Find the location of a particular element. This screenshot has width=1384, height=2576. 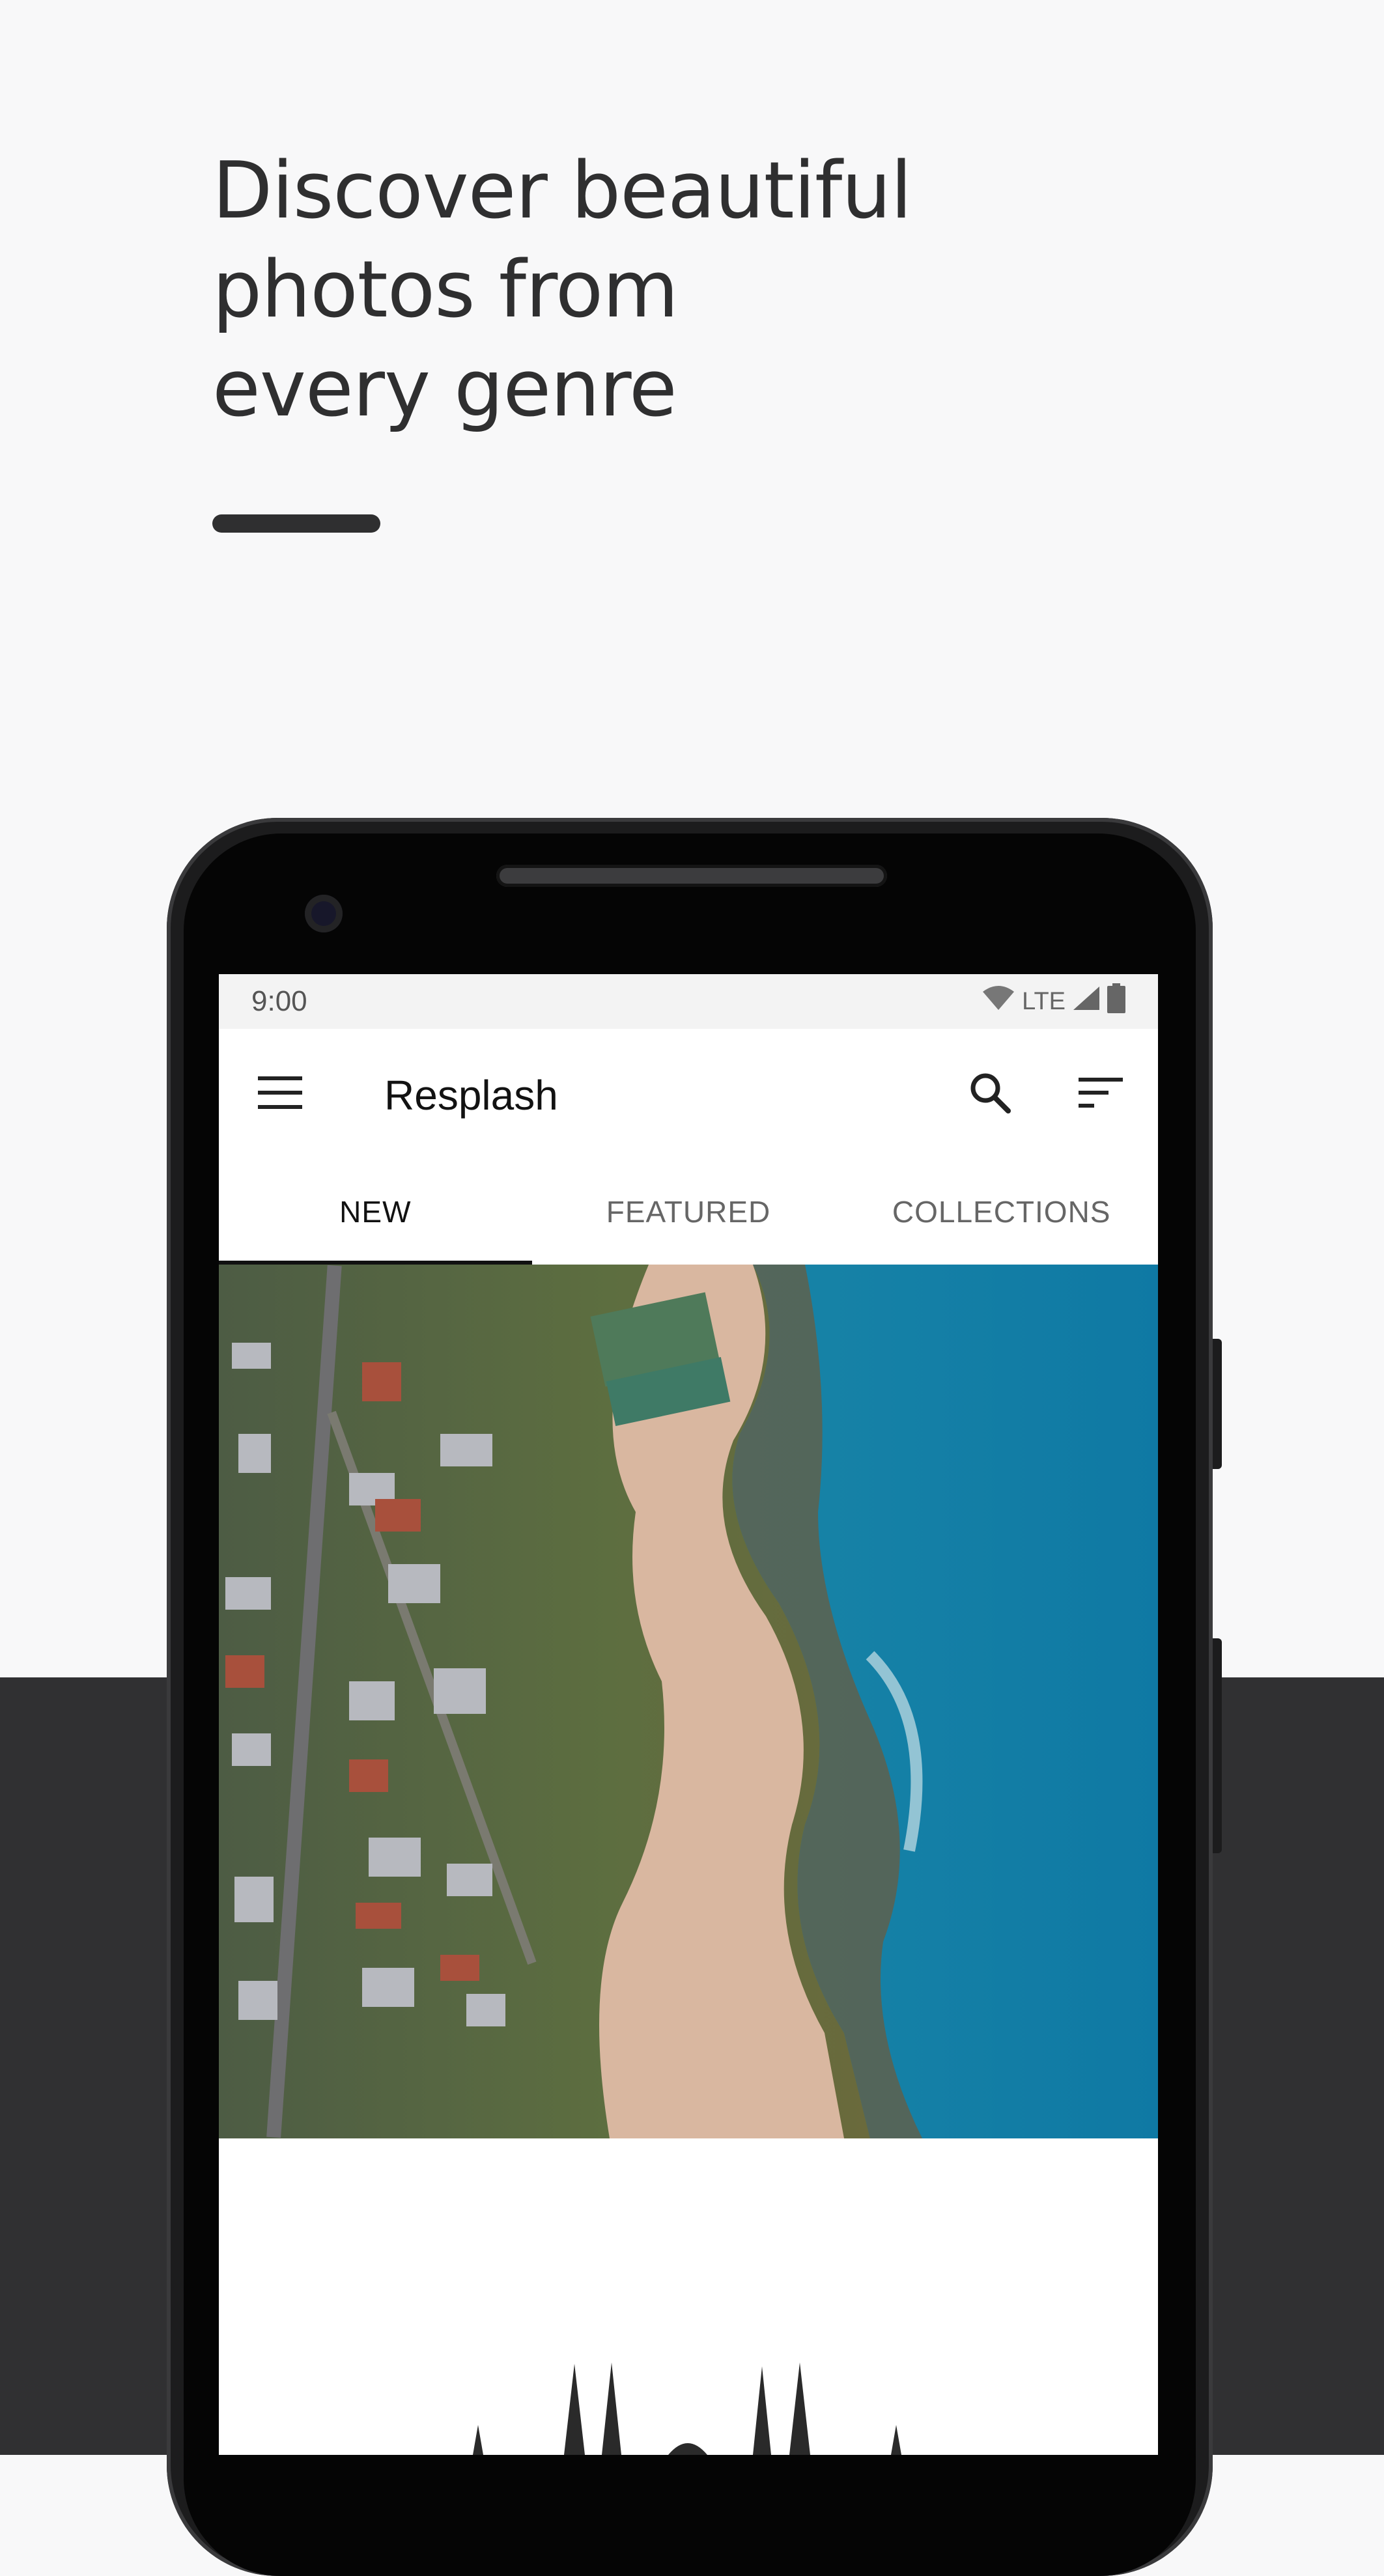

tab-new: NEW is located at coordinates (375, 1212).